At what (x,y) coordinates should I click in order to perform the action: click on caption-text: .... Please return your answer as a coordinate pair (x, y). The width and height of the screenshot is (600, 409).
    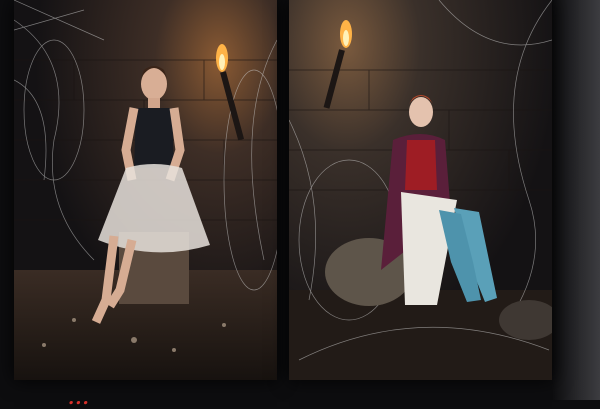
    Looking at the image, I should click on (79, 398).